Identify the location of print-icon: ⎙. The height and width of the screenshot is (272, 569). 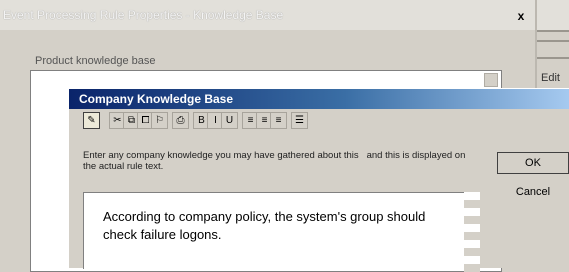
(180, 120).